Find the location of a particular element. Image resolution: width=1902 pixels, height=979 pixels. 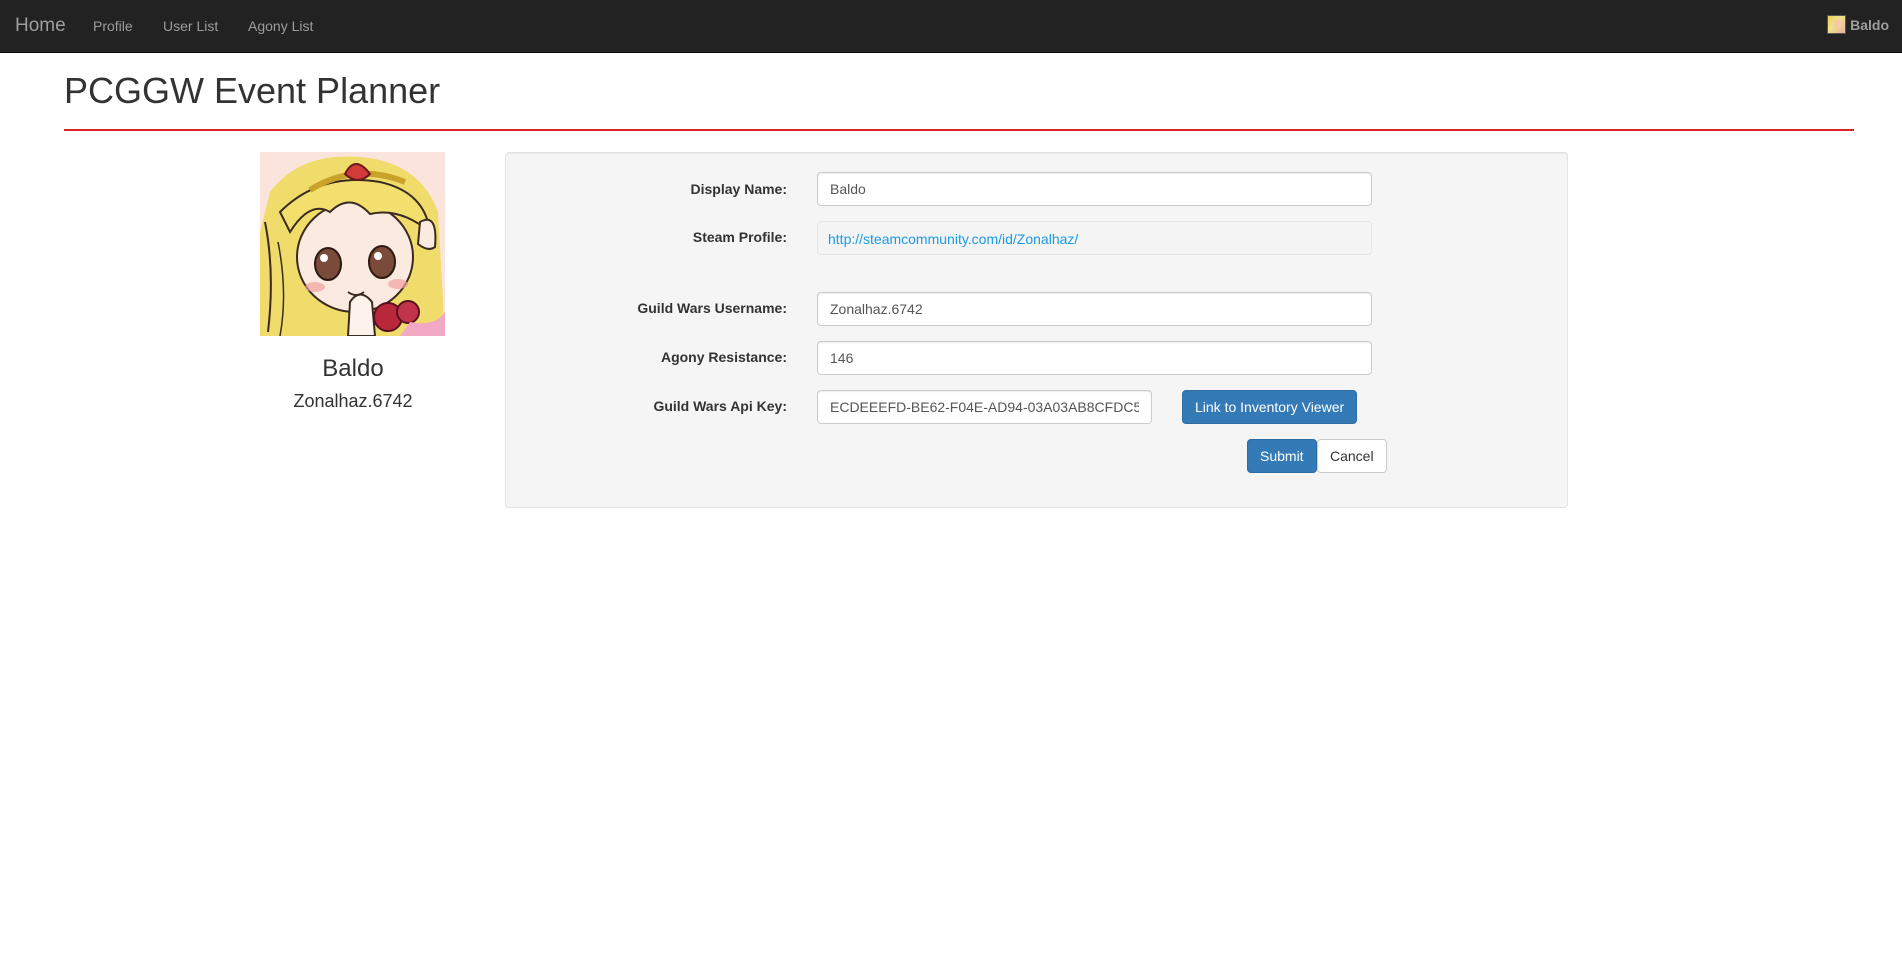

top-navbar: Home Profile User List Agony List Baldo is located at coordinates (951, 26).